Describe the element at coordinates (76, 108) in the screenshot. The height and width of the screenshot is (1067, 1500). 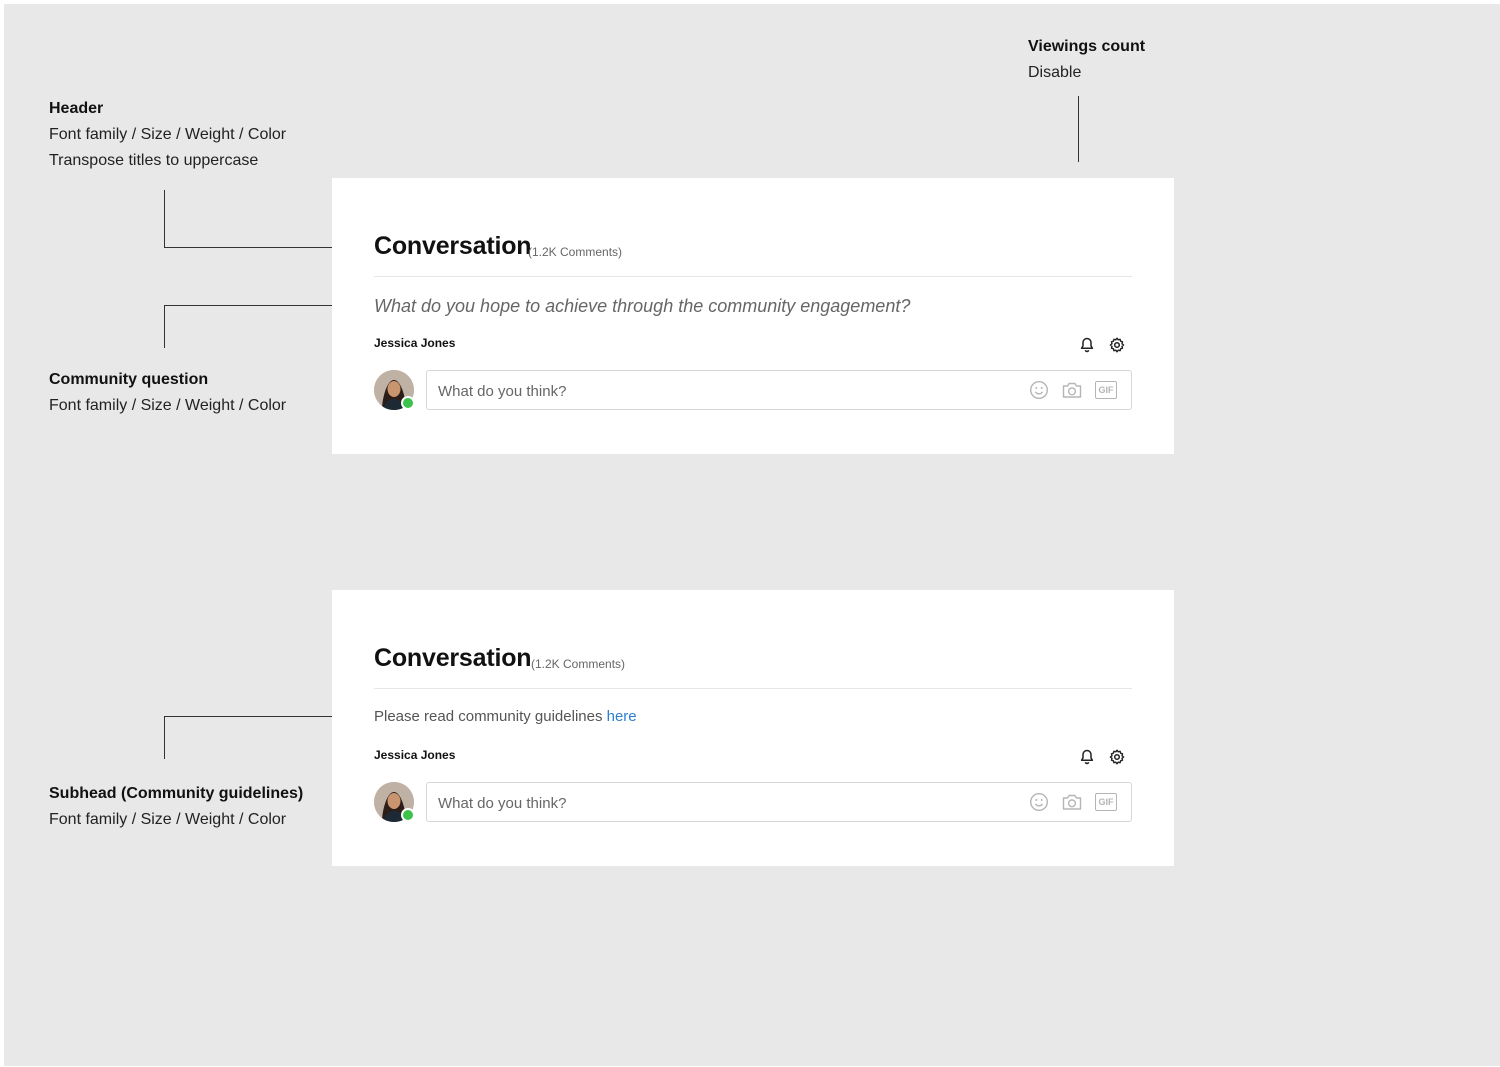
I see `annotation-title: Header` at that location.